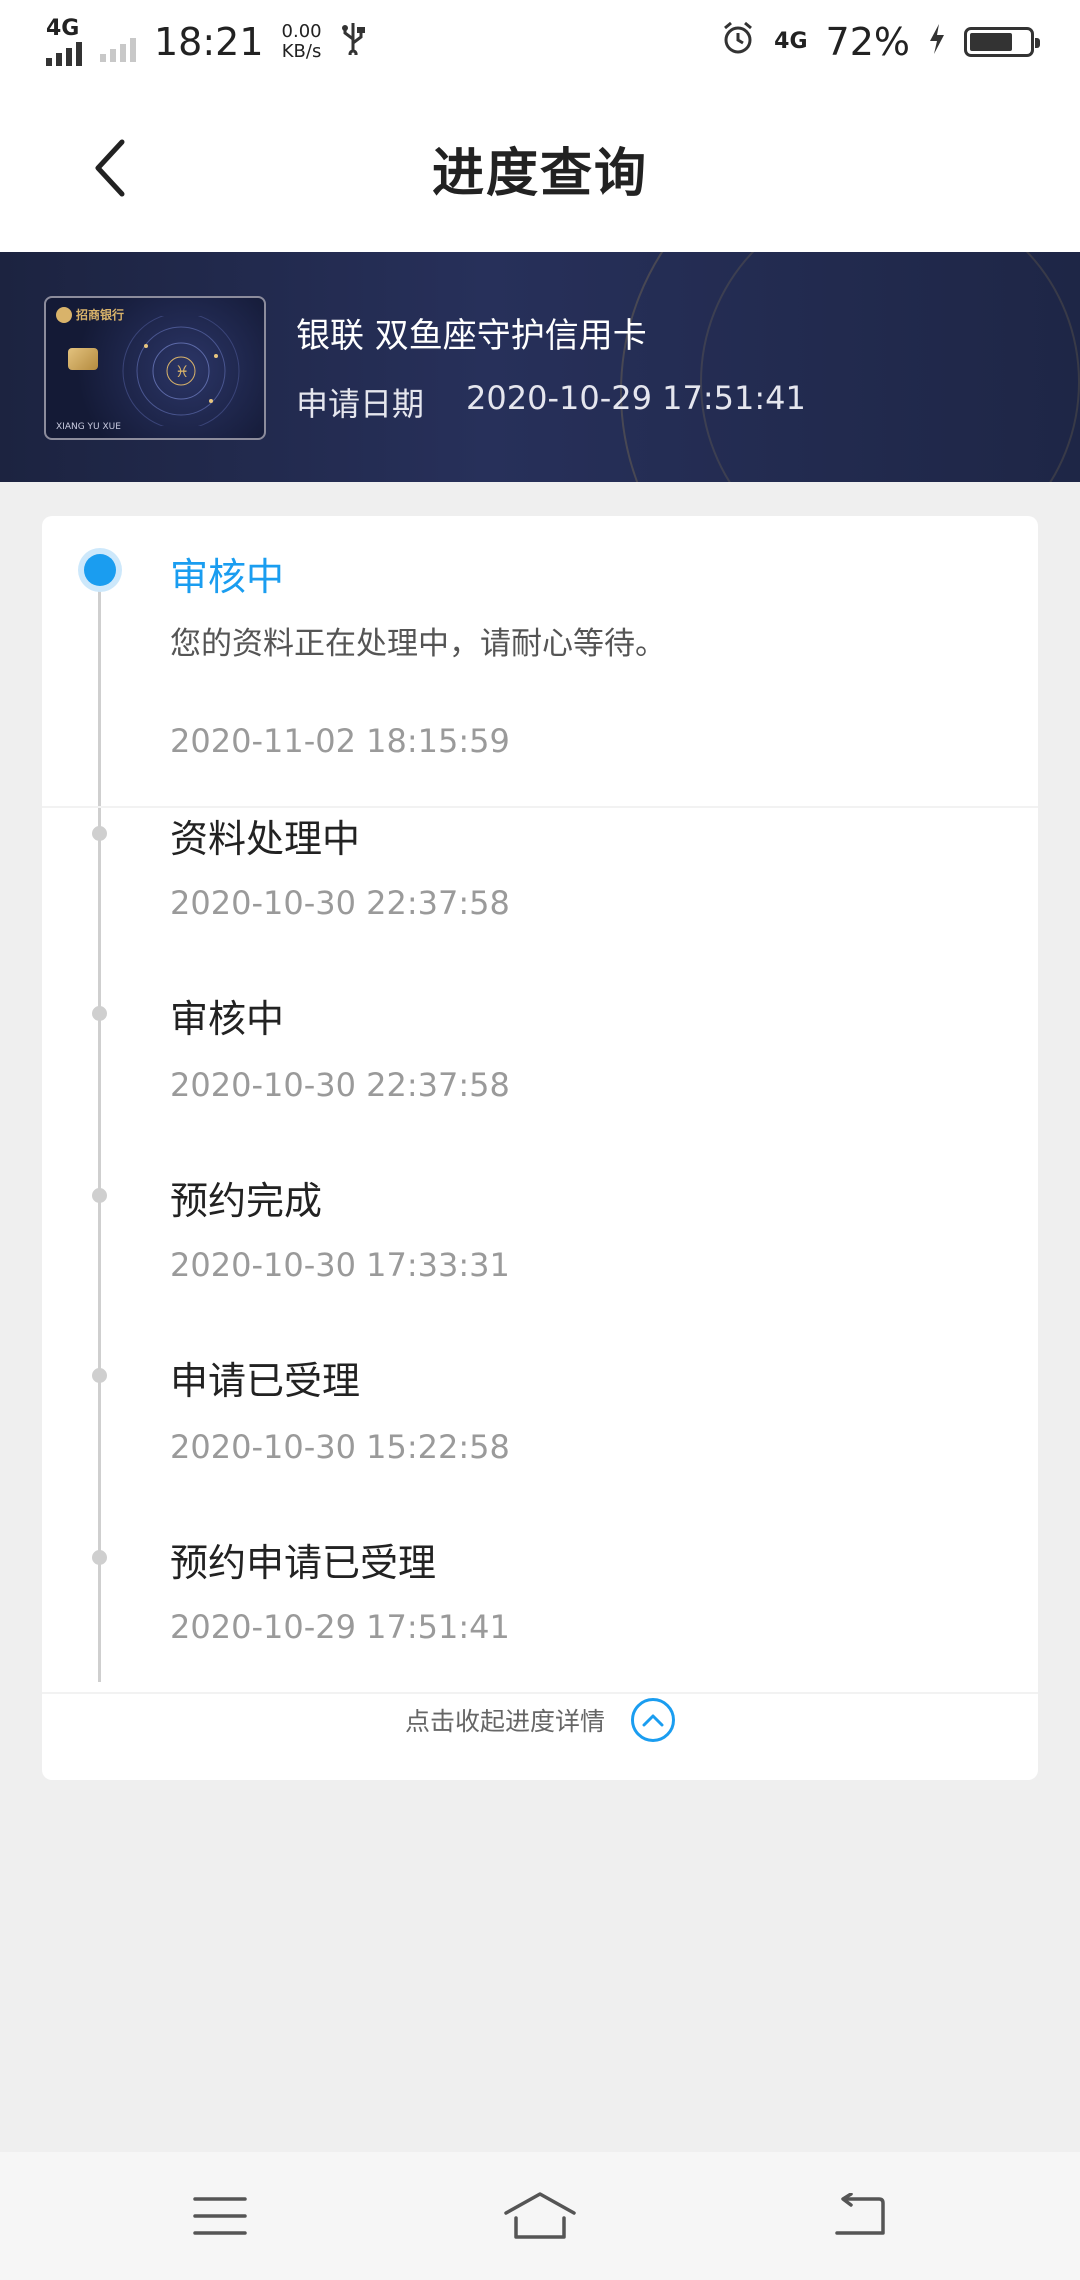  Describe the element at coordinates (301, 31) in the screenshot. I see `speed-value: 0.00` at that location.